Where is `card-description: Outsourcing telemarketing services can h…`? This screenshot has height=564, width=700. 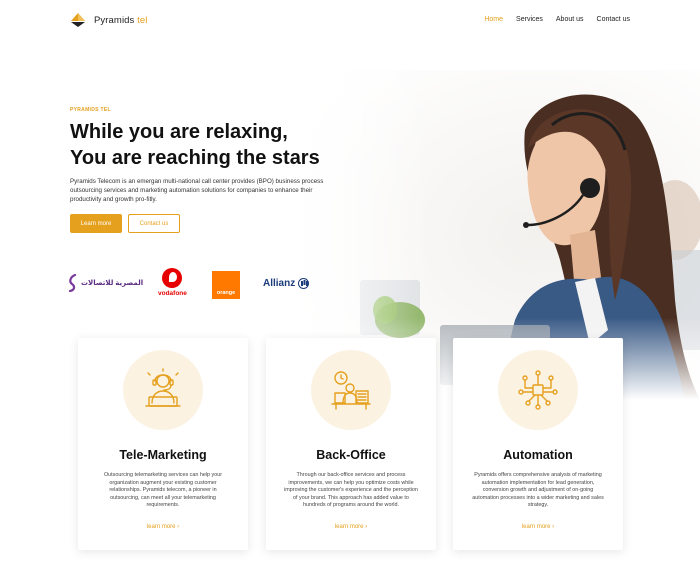
card-description: Outsourcing telemarketing services can h… is located at coordinates (163, 490).